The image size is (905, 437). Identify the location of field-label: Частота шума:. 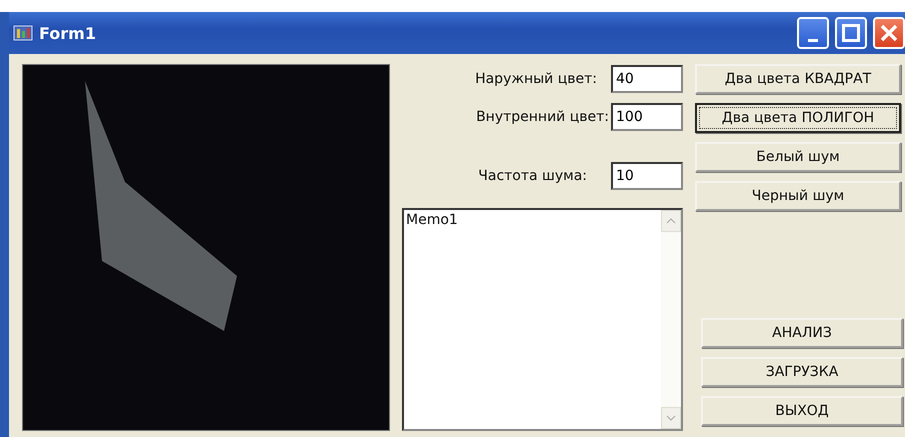
(532, 176).